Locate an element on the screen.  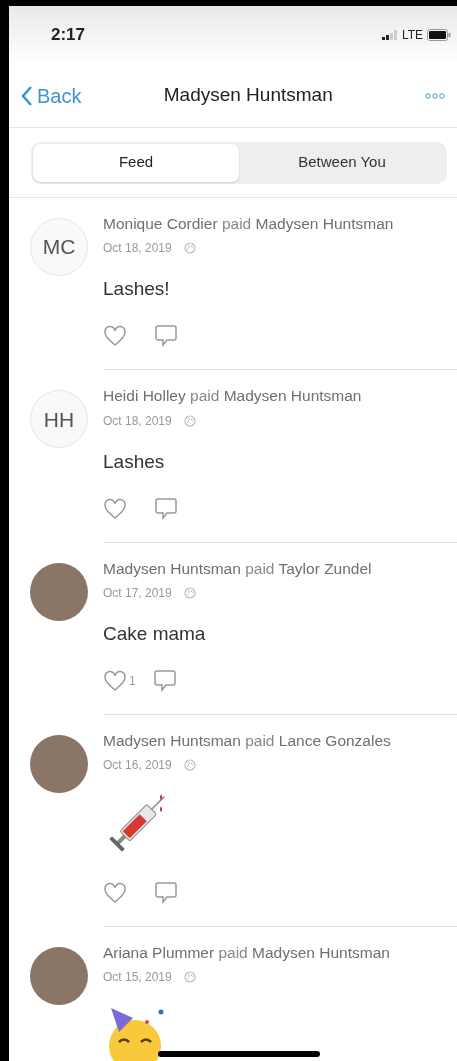
post-date: Oct 15, 2019 is located at coordinates (137, 978).